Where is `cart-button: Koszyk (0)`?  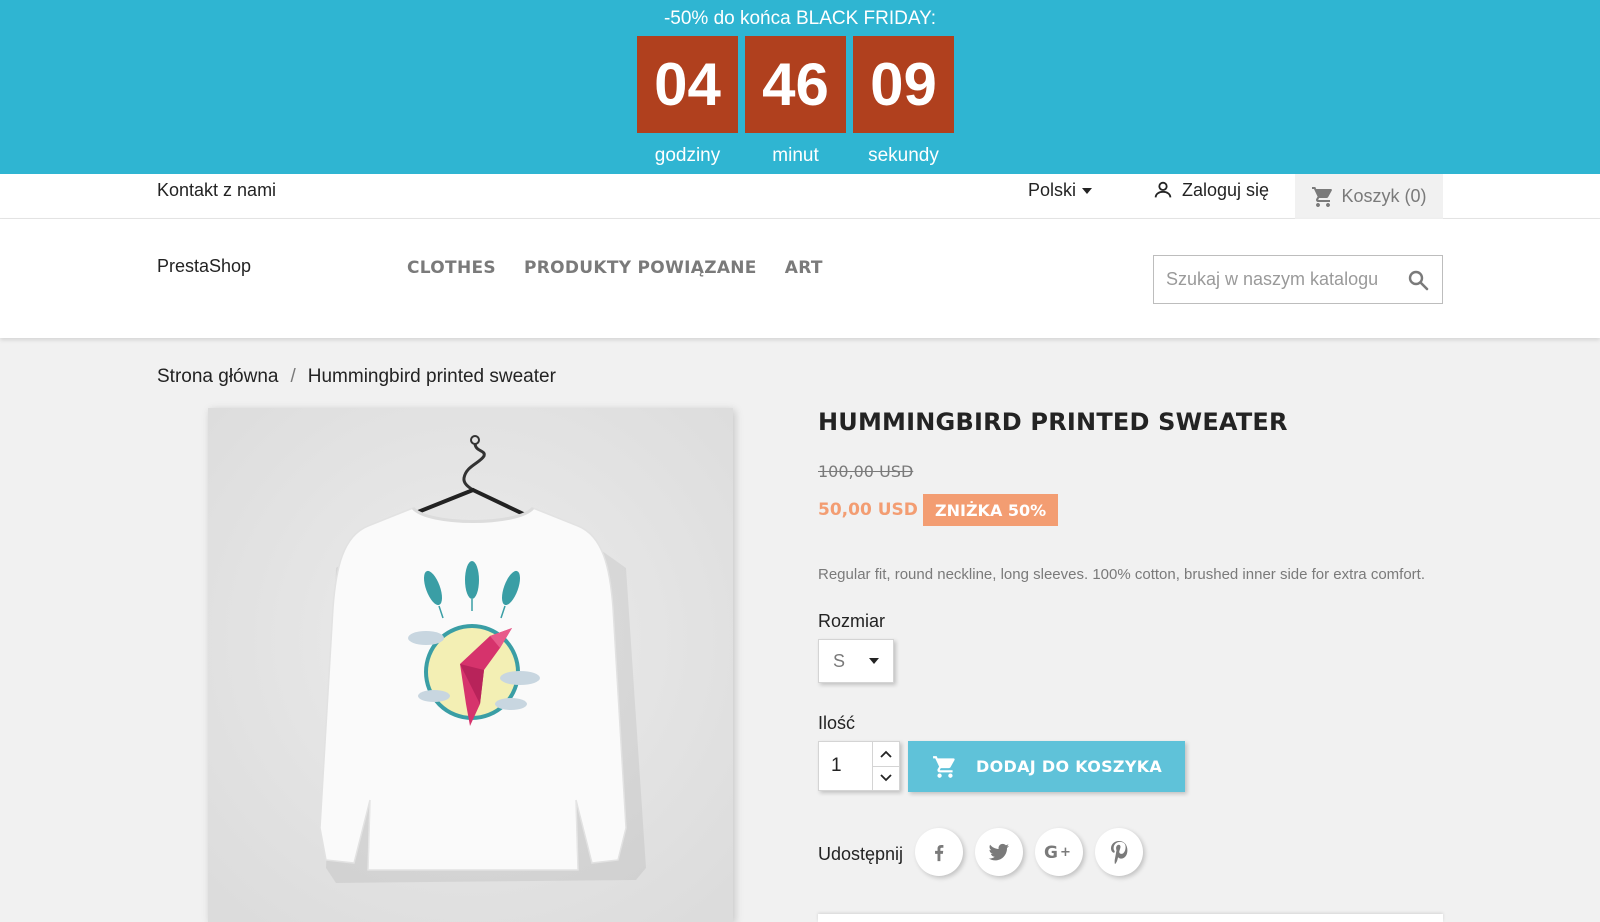 cart-button: Koszyk (0) is located at coordinates (1369, 196).